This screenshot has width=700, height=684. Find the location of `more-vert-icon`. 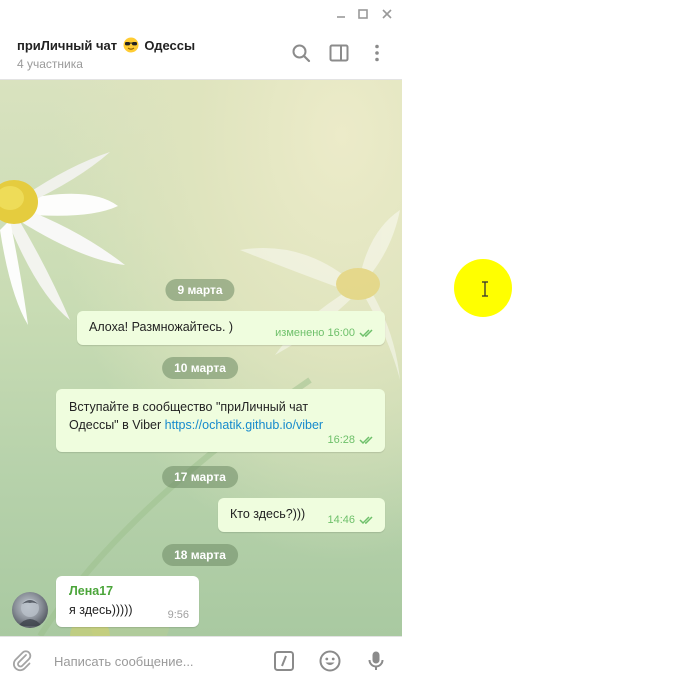

more-vert-icon is located at coordinates (377, 53).